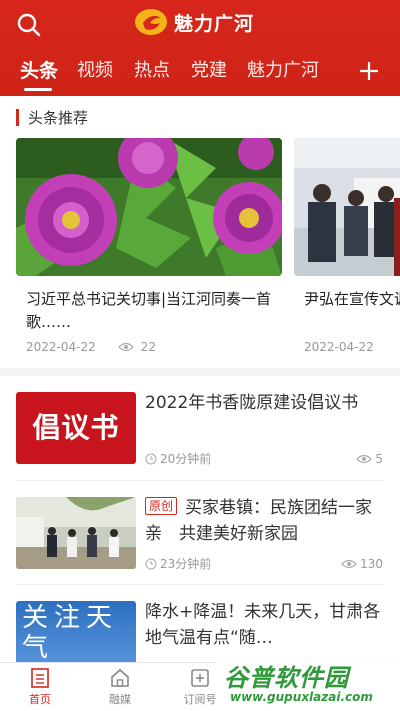  What do you see at coordinates (148, 347) in the screenshot?
I see `view-count: 22` at bounding box center [148, 347].